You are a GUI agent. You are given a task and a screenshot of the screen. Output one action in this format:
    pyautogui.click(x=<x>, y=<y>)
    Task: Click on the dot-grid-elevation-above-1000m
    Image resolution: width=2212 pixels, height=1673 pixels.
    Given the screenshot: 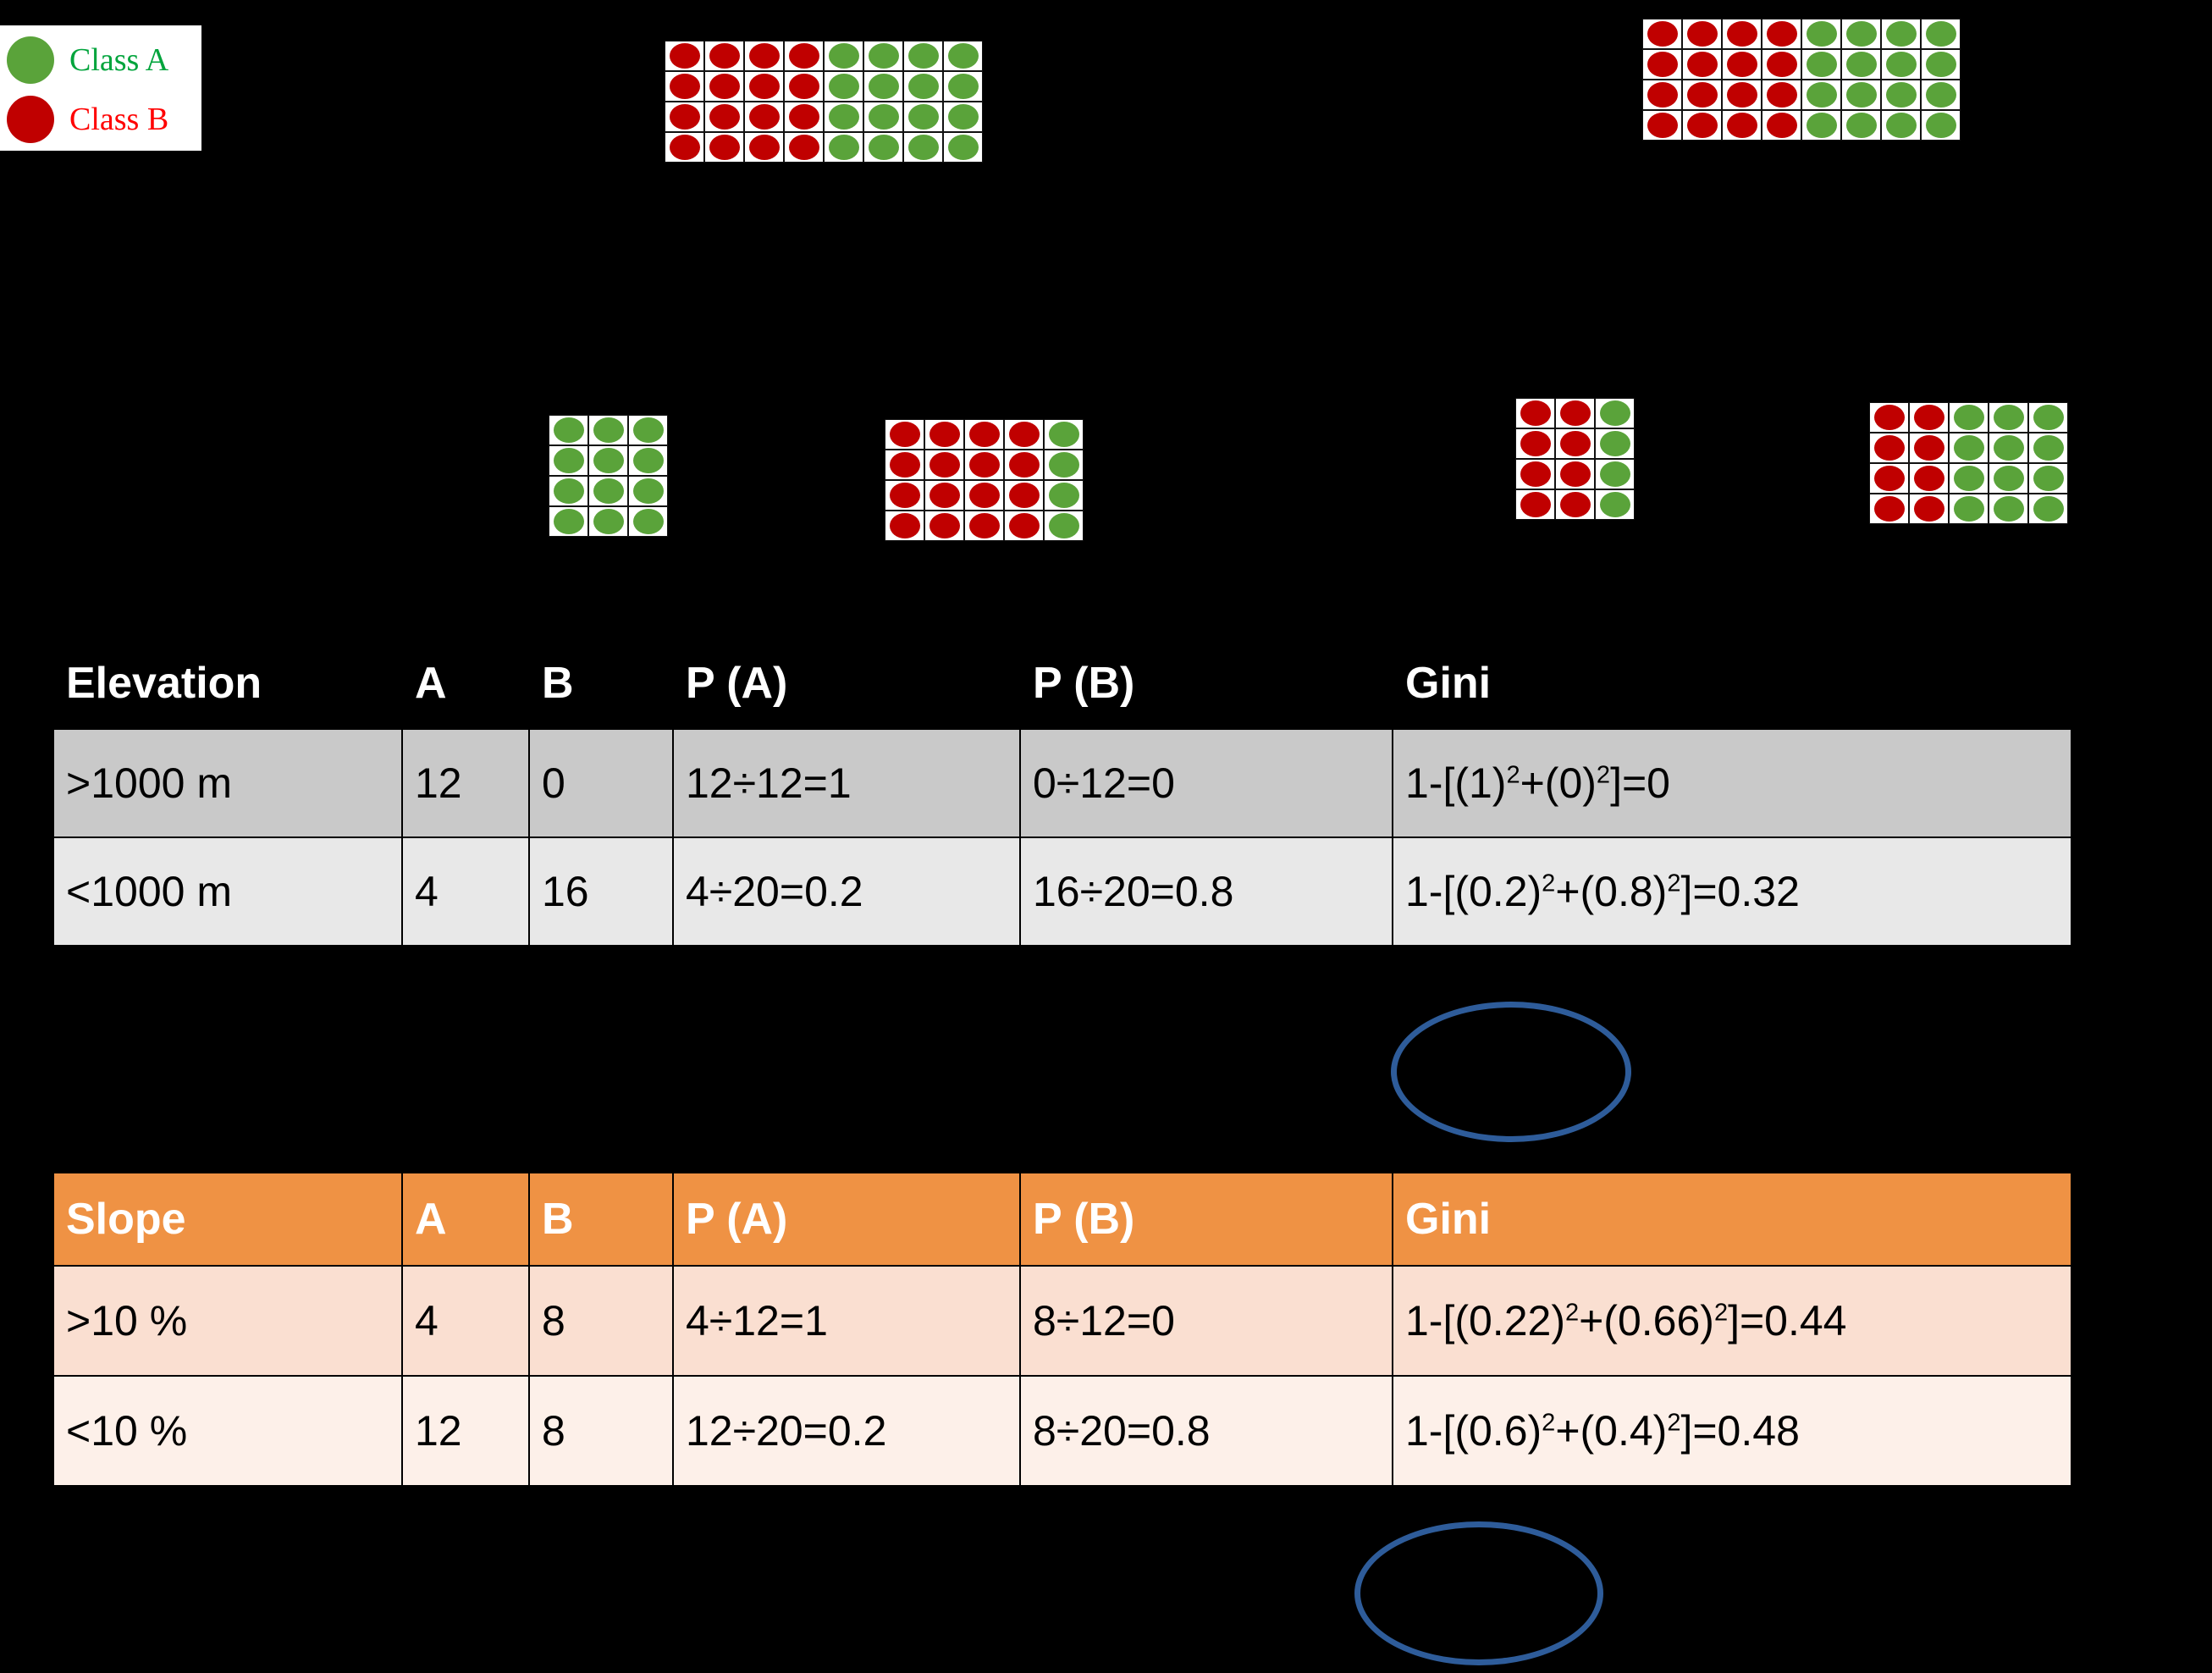 What is the action you would take?
    pyautogui.click(x=608, y=476)
    